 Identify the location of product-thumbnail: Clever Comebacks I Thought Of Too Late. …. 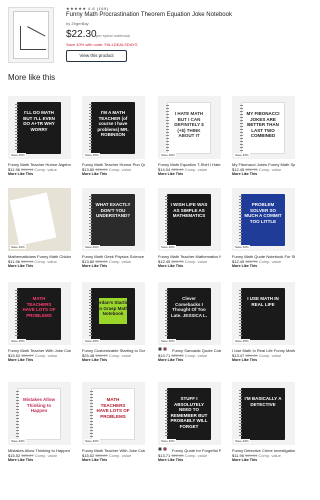
(189, 313).